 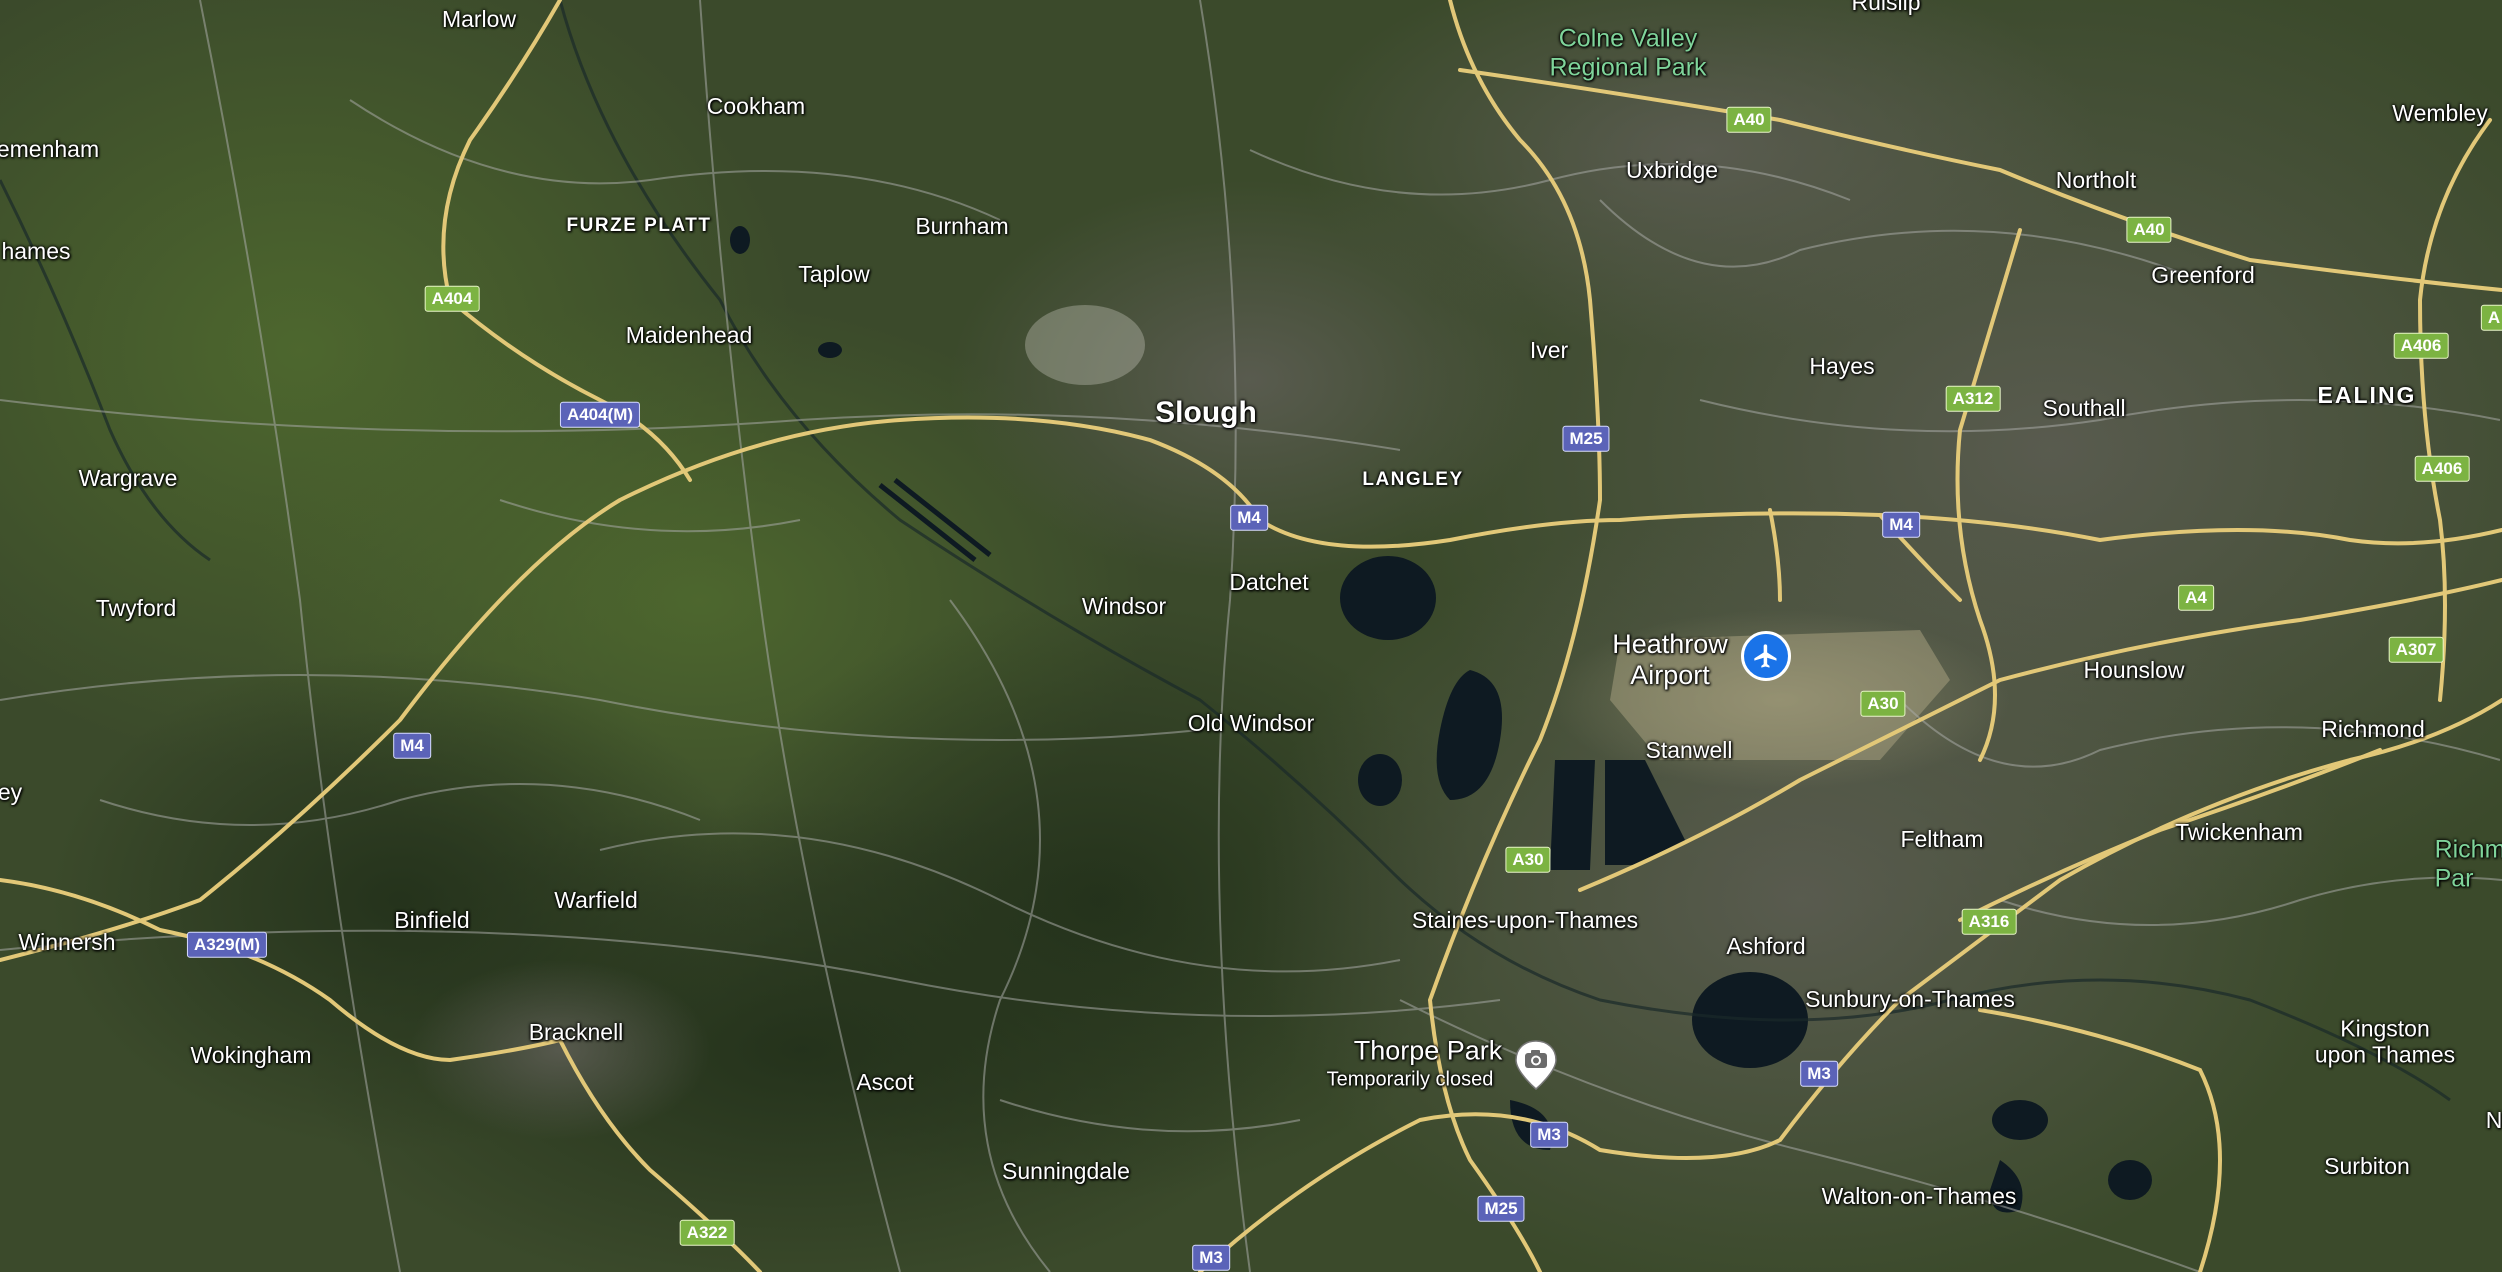 I want to click on road-shield-a329m: A329(M), so click(x=227, y=945).